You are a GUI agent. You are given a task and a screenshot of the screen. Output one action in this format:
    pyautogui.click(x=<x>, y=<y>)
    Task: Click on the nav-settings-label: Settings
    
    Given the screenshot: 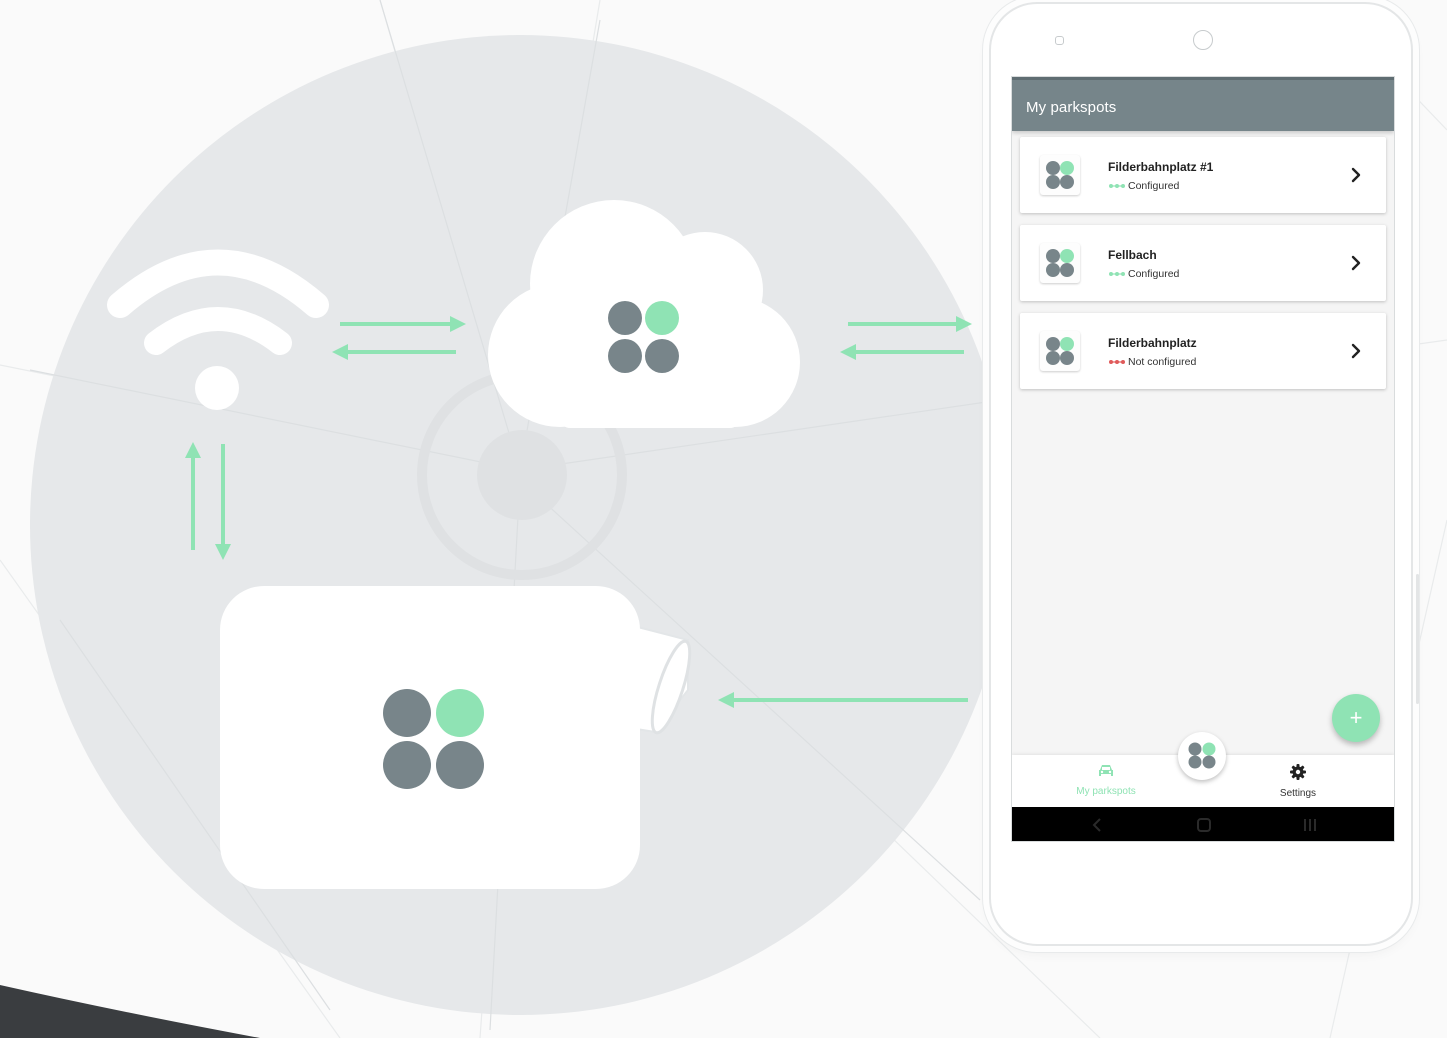 What is the action you would take?
    pyautogui.click(x=1298, y=793)
    